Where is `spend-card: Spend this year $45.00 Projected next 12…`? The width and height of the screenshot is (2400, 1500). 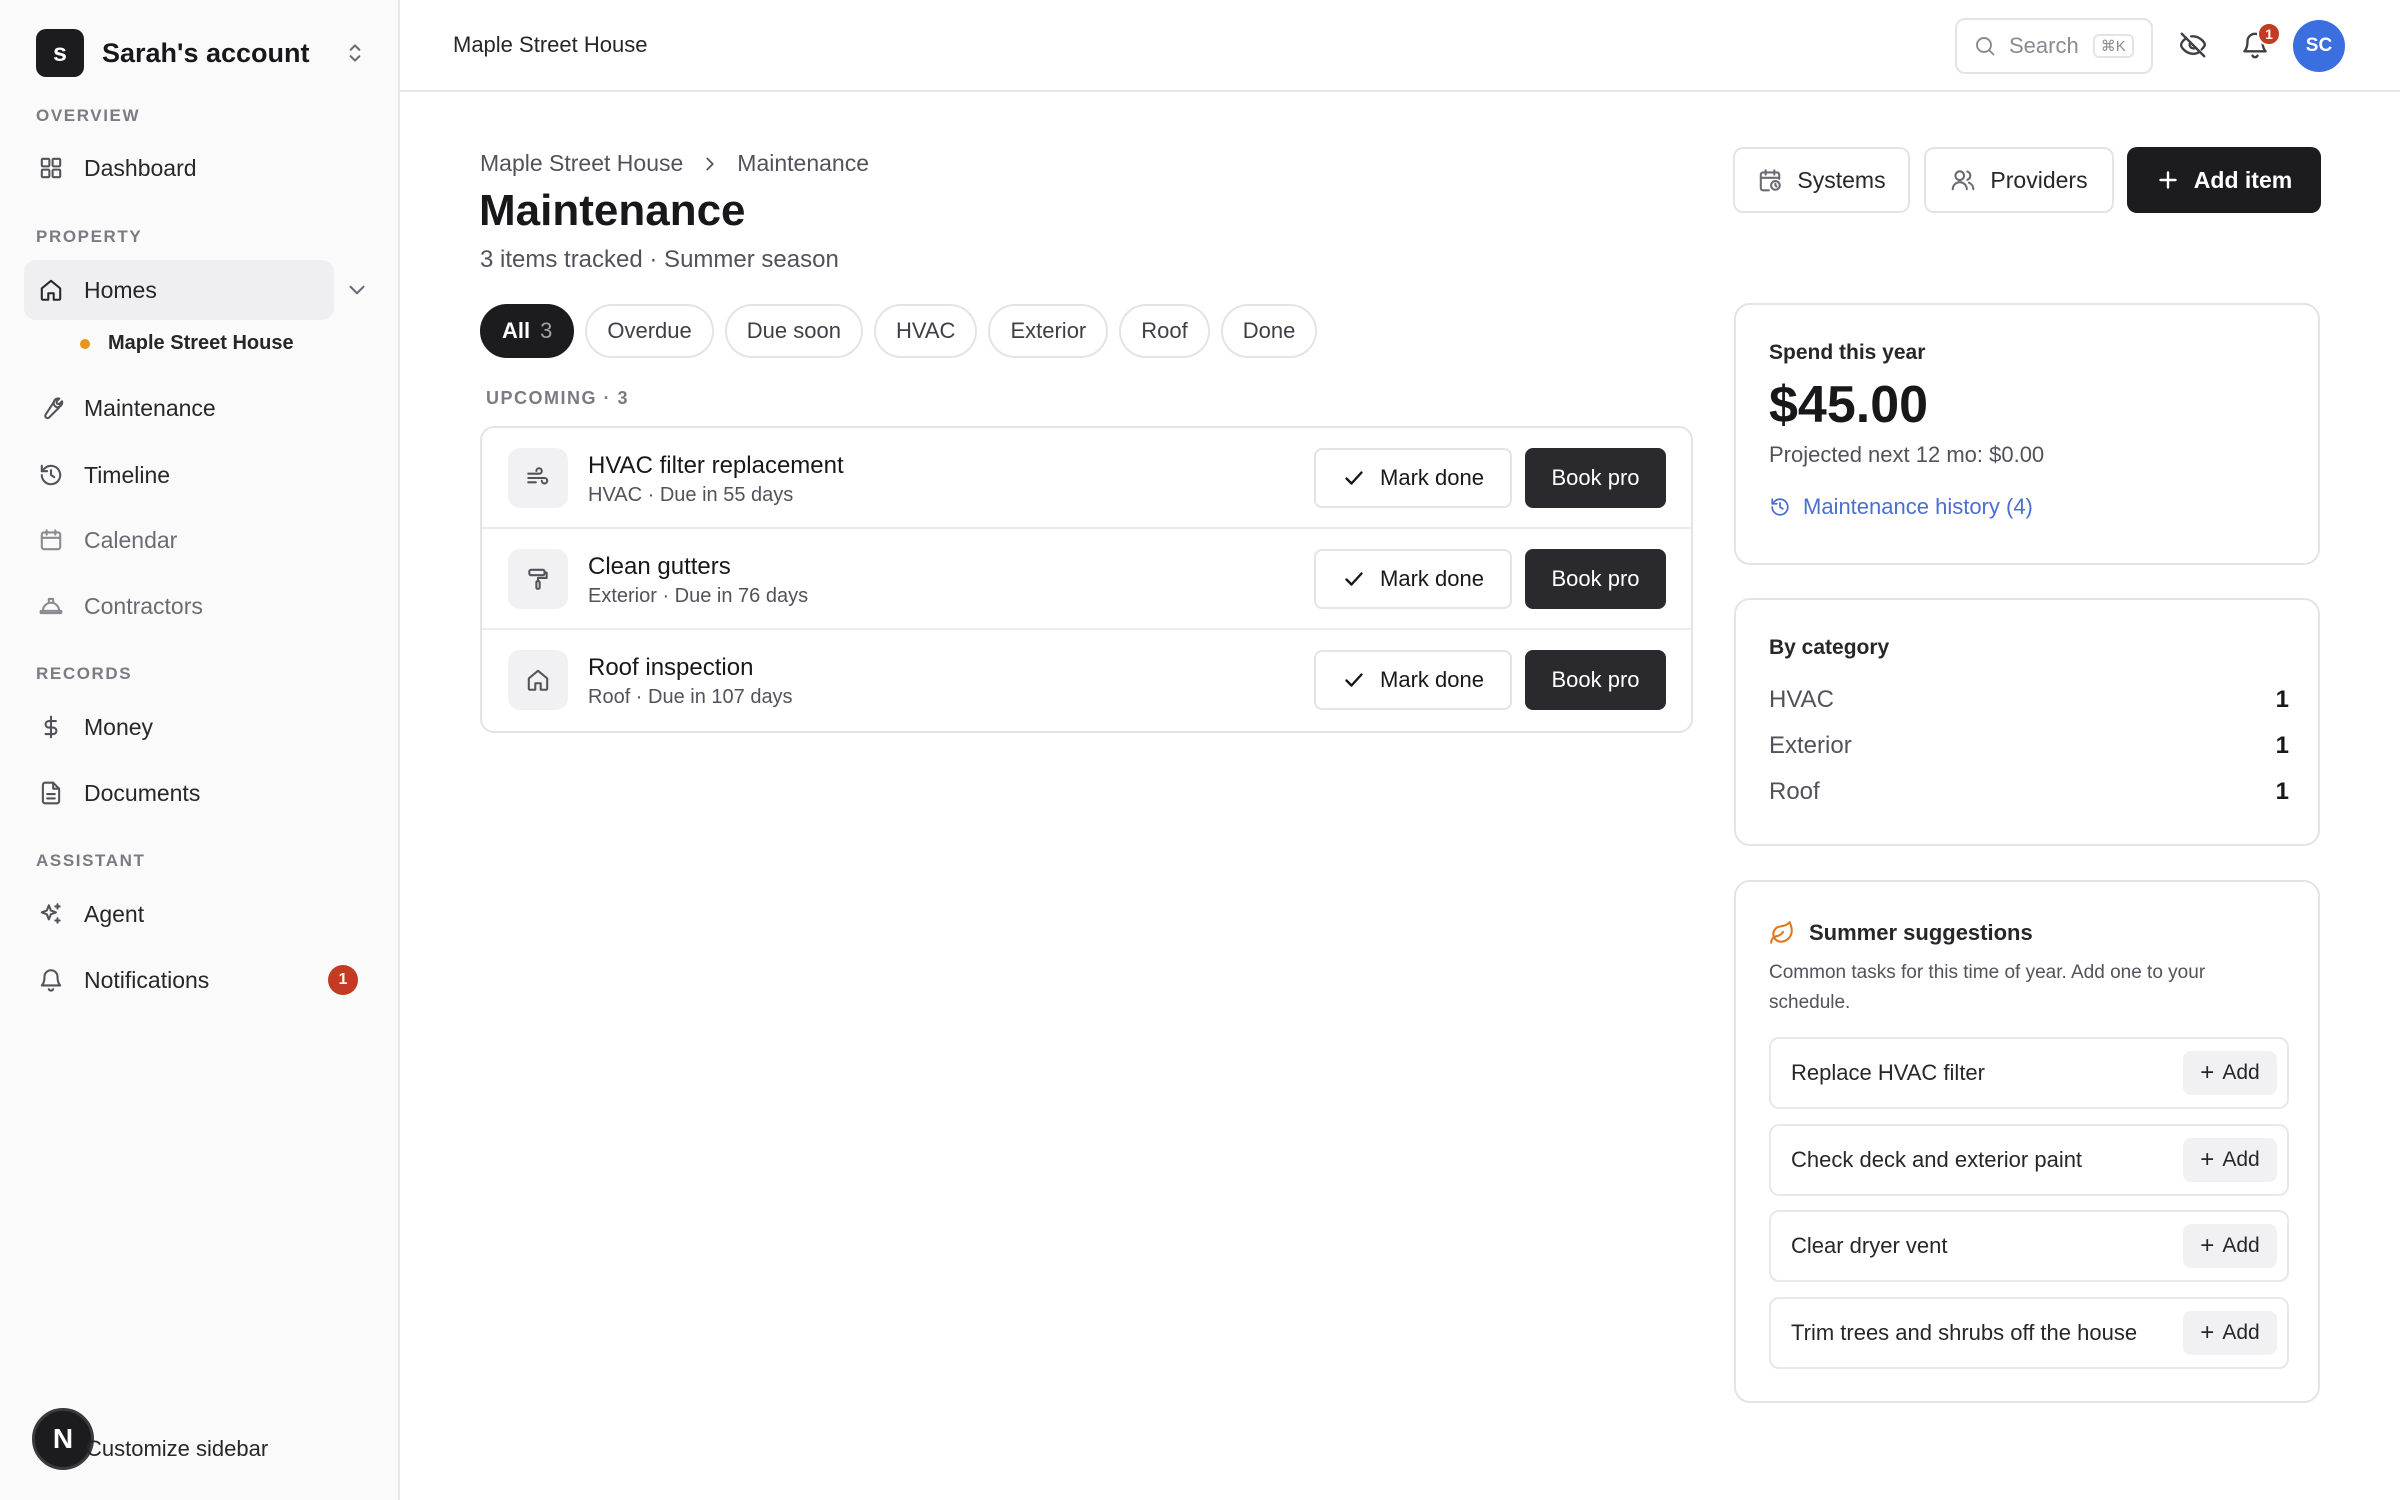 spend-card: Spend this year $45.00 Projected next 12… is located at coordinates (2027, 434).